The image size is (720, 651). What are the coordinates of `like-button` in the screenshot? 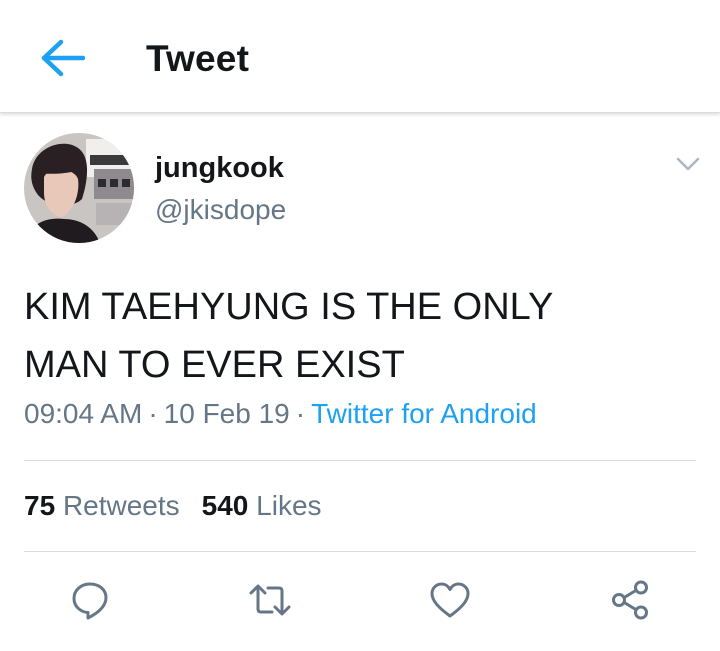 It's located at (450, 600).